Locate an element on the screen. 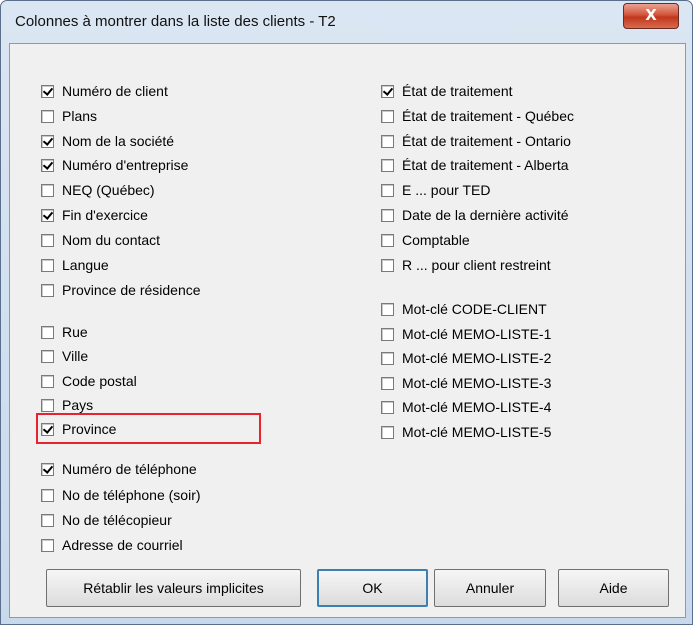  checkbox-etat-de-traitement: État de traitement is located at coordinates (447, 91).